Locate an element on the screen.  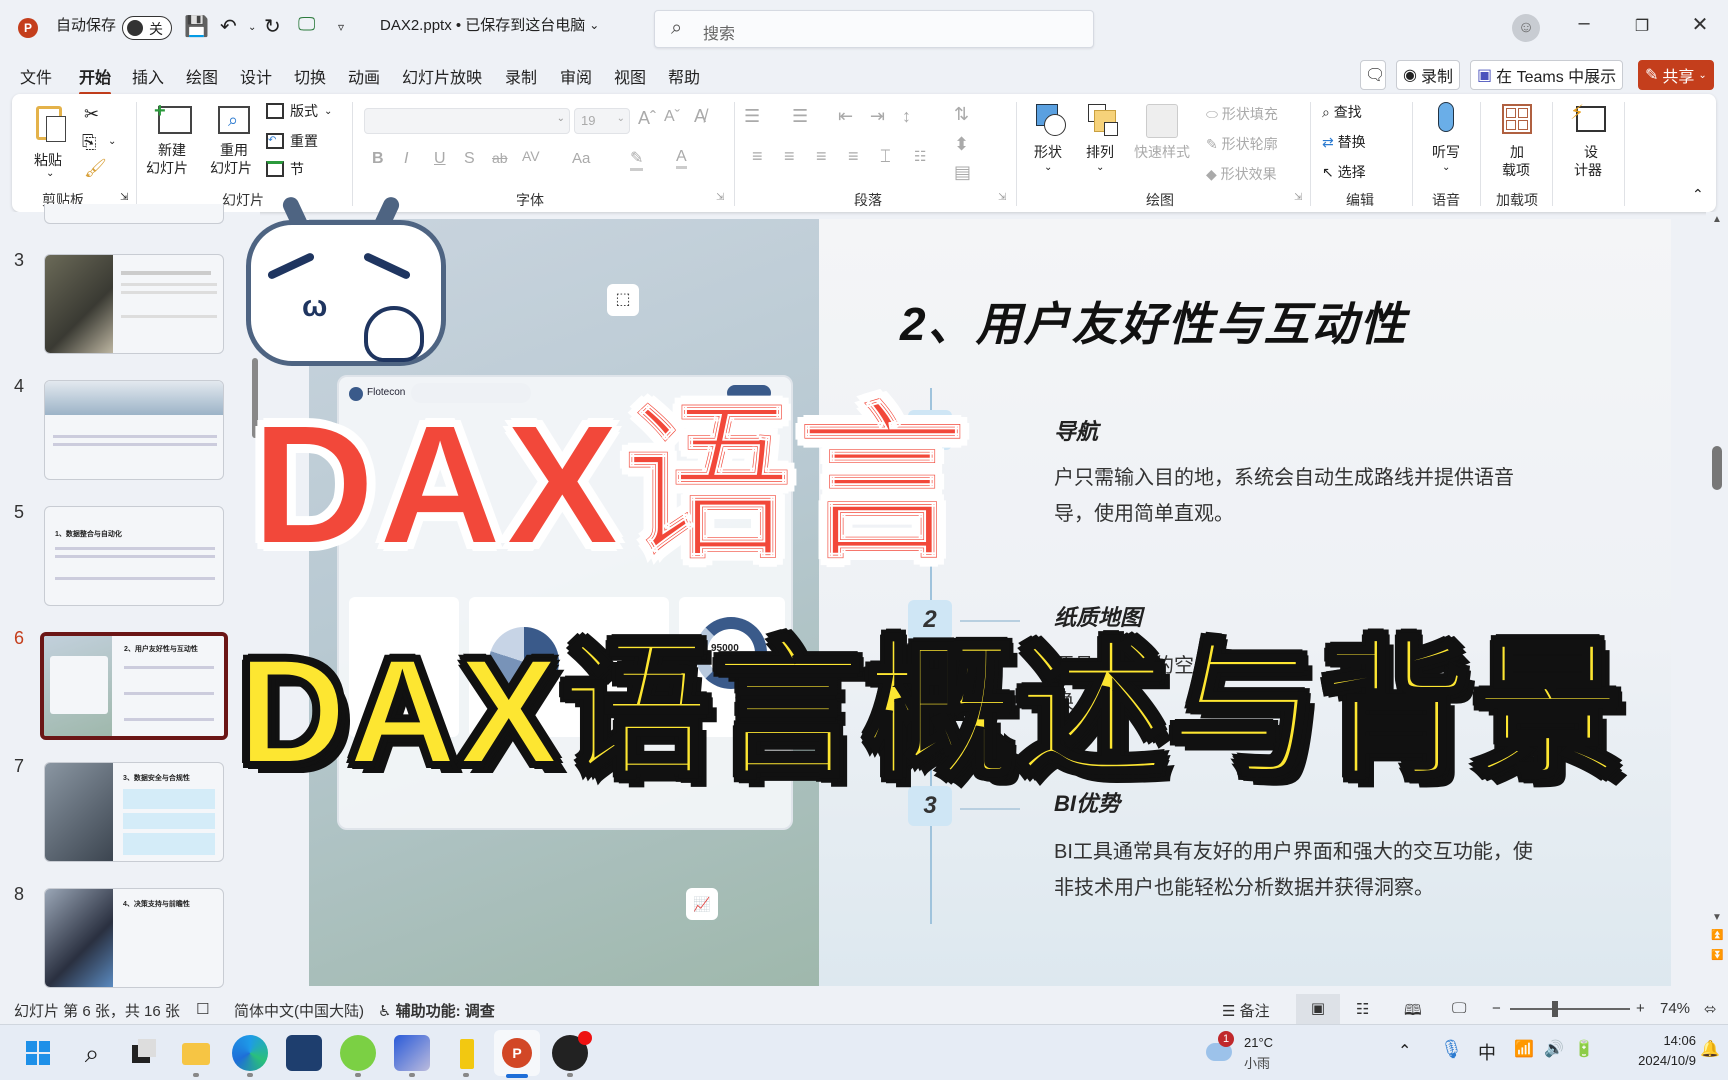
text-direction-icon: ⇅ is located at coordinates (961, 114).